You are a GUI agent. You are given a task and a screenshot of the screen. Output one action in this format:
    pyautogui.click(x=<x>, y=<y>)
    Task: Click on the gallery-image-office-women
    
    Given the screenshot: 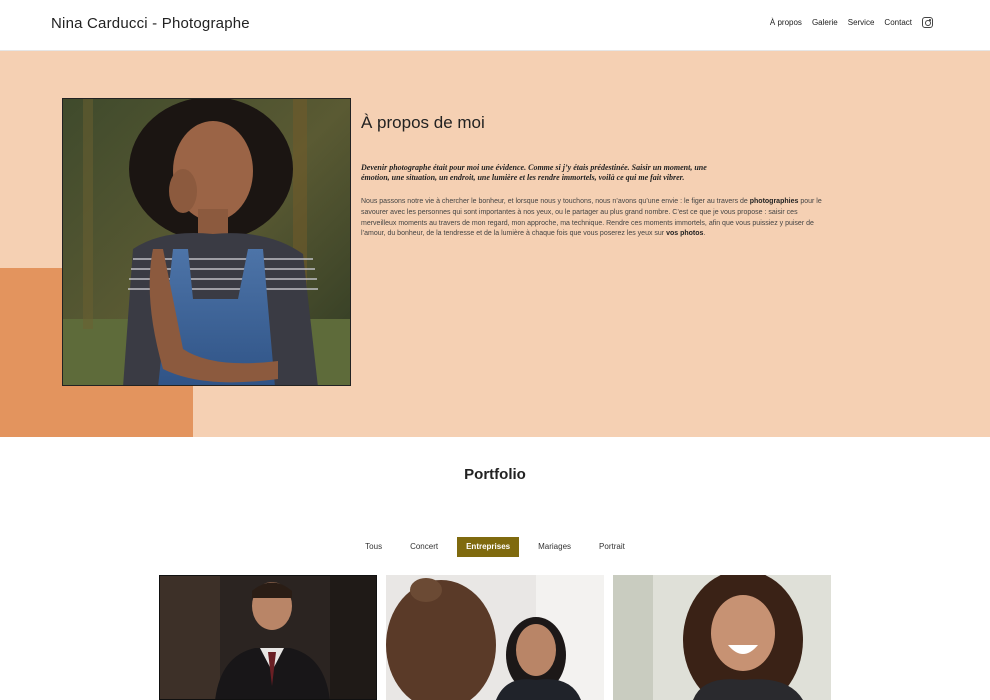 What is the action you would take?
    pyautogui.click(x=495, y=637)
    